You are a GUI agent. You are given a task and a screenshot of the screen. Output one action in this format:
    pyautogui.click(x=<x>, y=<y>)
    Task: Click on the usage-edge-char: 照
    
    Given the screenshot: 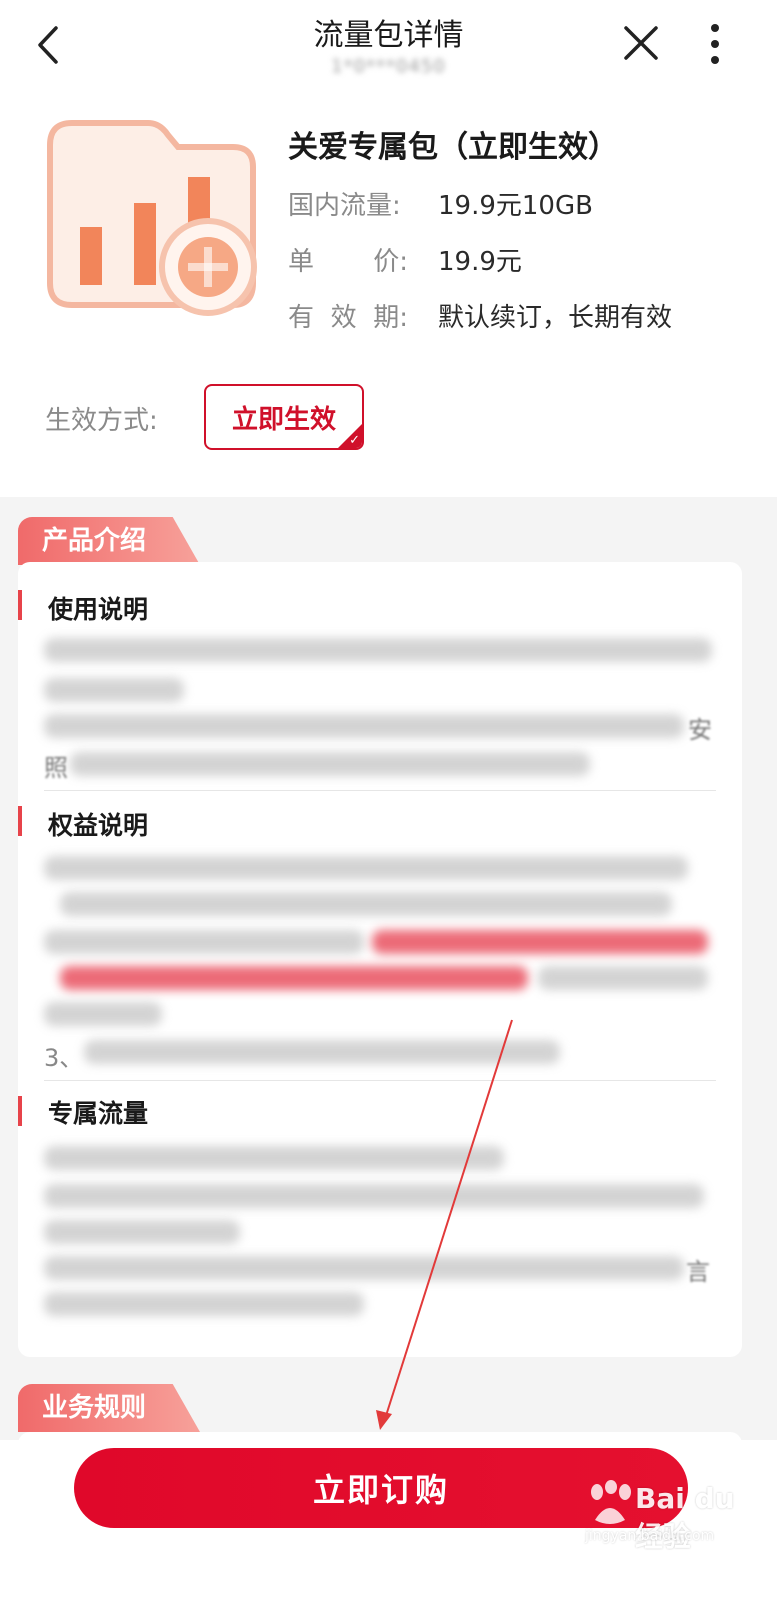 What is the action you would take?
    pyautogui.click(x=56, y=768)
    